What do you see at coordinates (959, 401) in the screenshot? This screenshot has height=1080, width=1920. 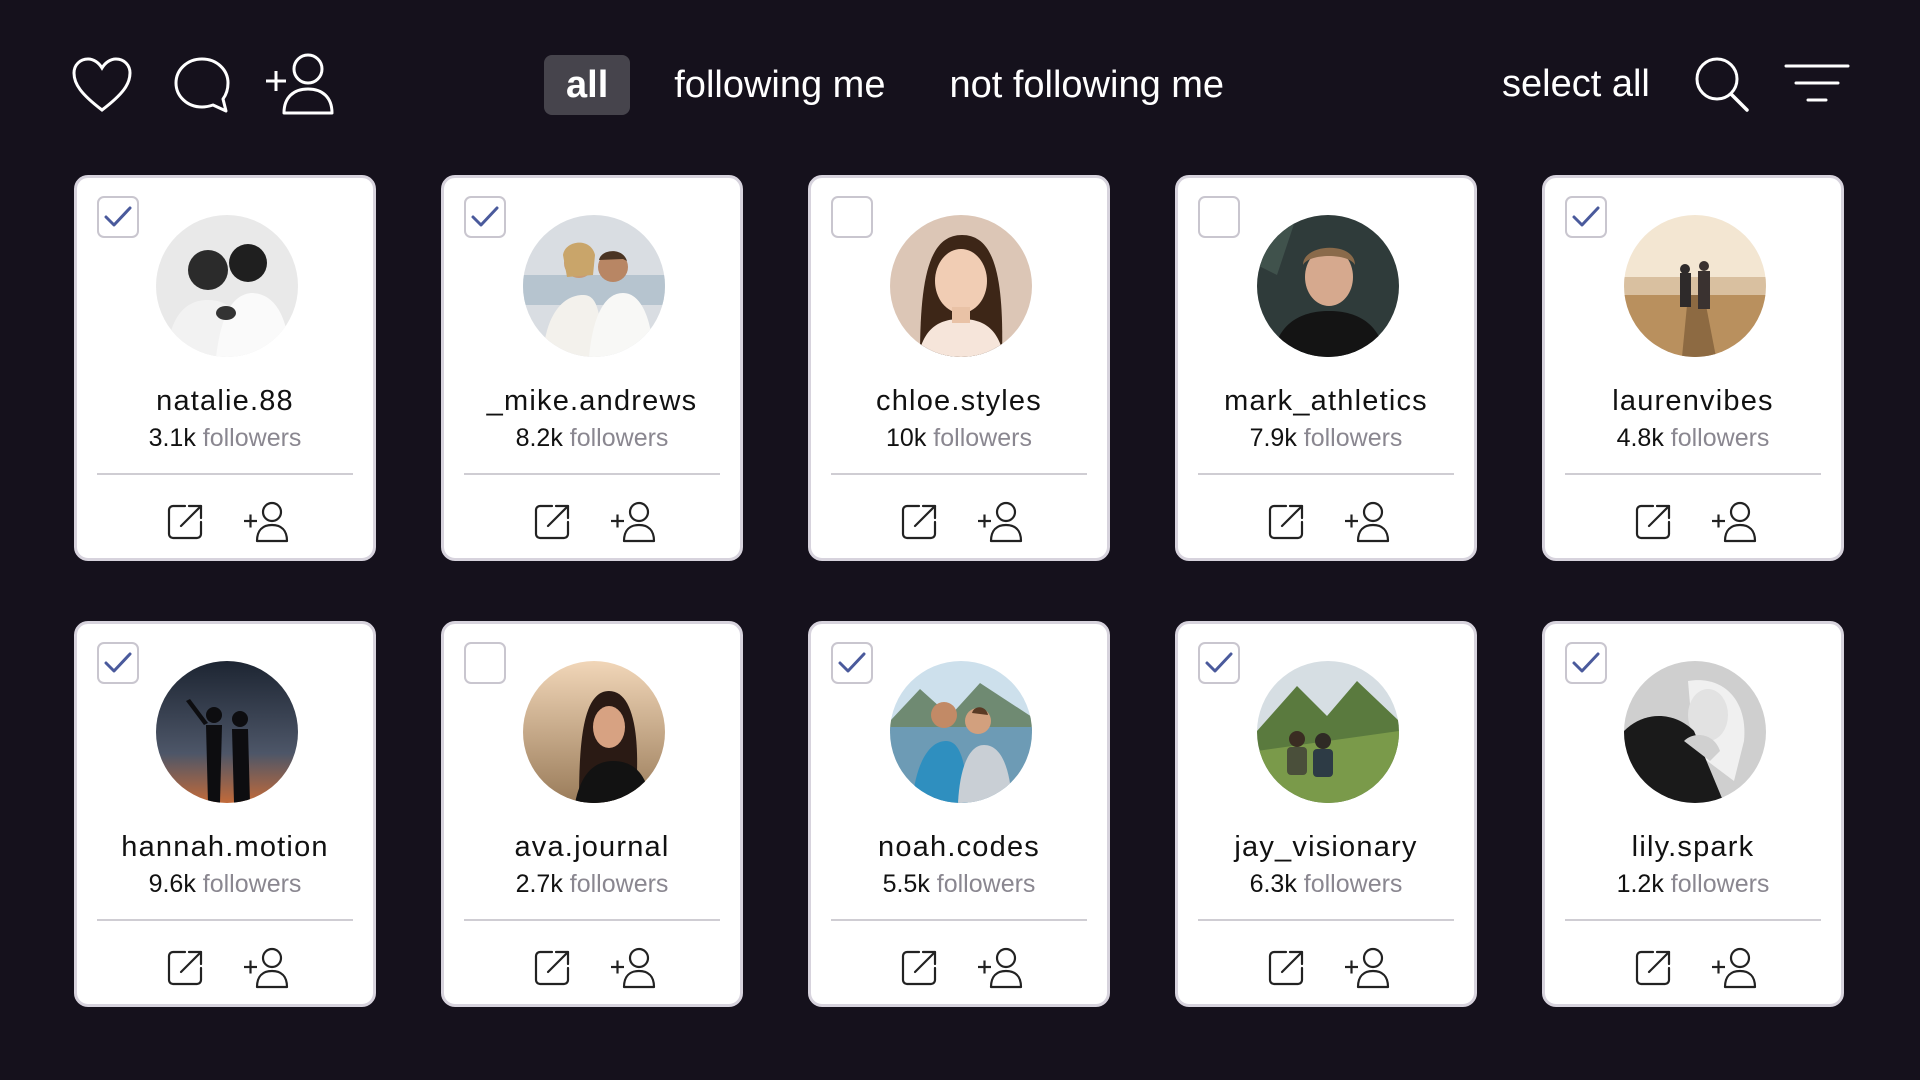 I see `username: chloe.styles` at bounding box center [959, 401].